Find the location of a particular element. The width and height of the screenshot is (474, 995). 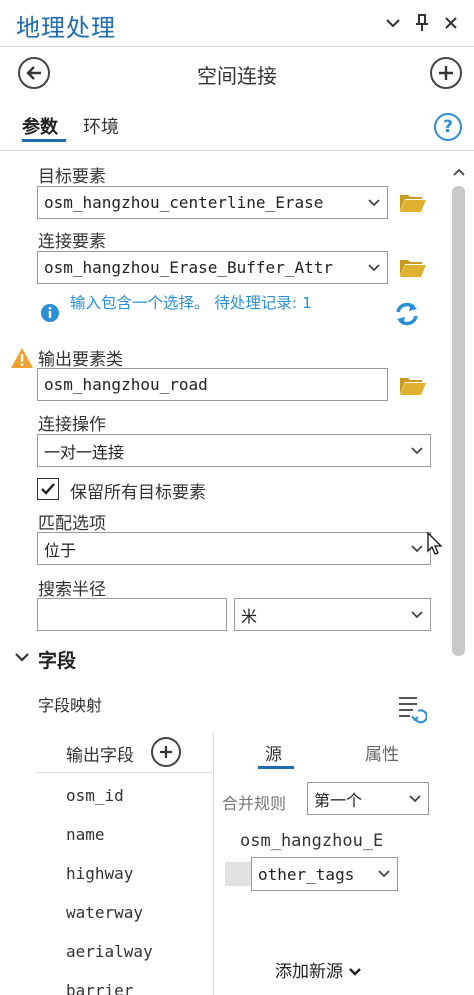

search-radius-unit-value: 米 is located at coordinates (249, 616).